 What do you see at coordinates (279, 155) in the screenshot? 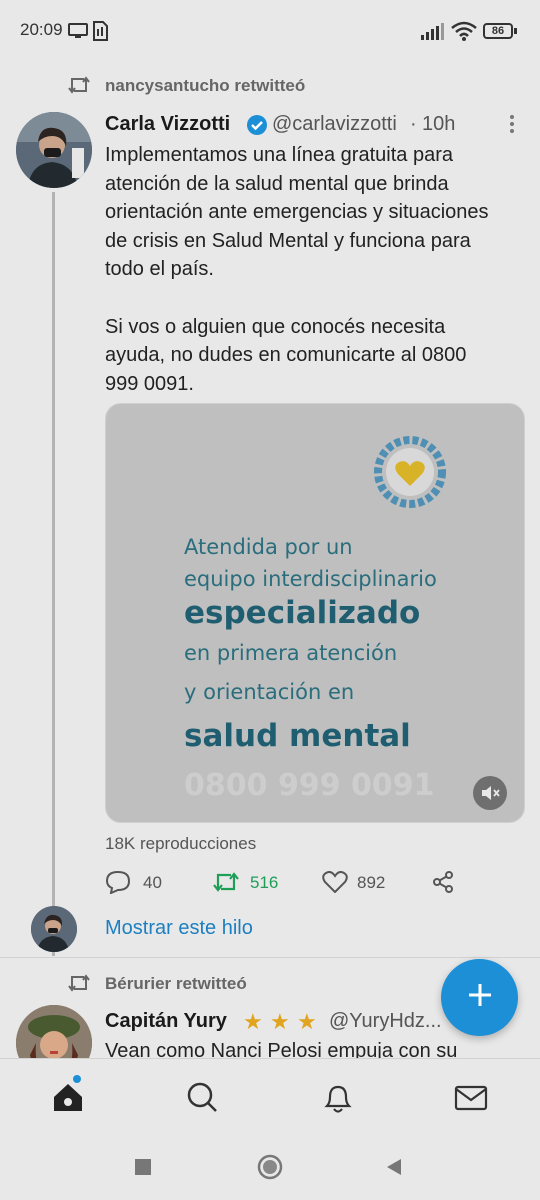
I see `tweet-text-line: Implementamos una línea gratuita para` at bounding box center [279, 155].